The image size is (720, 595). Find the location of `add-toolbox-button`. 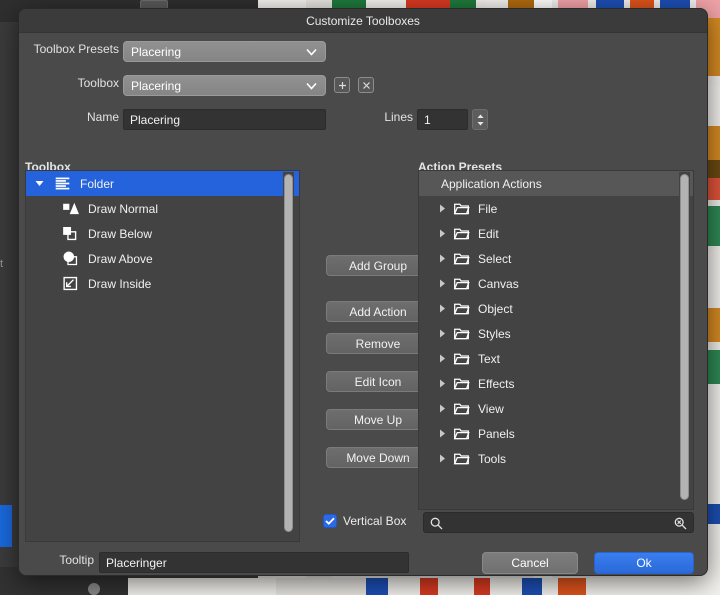

add-toolbox-button is located at coordinates (342, 85).